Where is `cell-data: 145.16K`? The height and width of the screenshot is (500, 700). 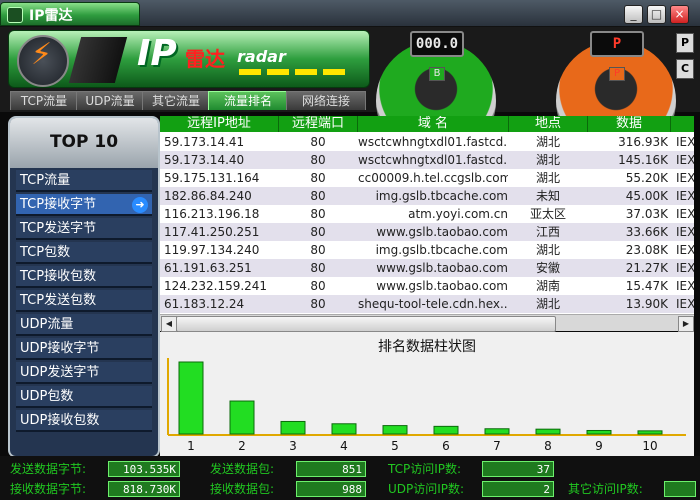
cell-data: 145.16K is located at coordinates (643, 160).